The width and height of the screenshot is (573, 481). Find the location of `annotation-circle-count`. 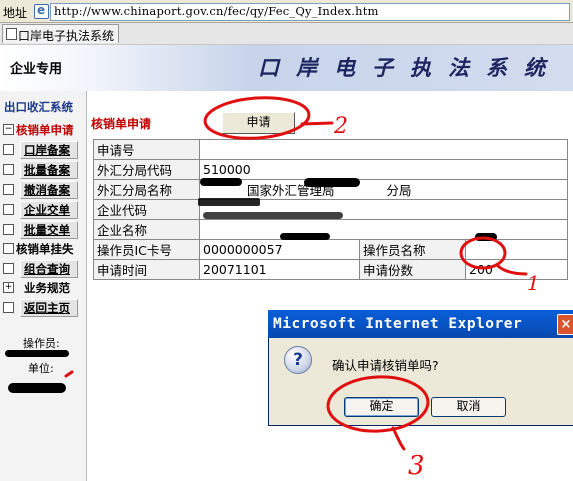

annotation-circle-count is located at coordinates (483, 253).